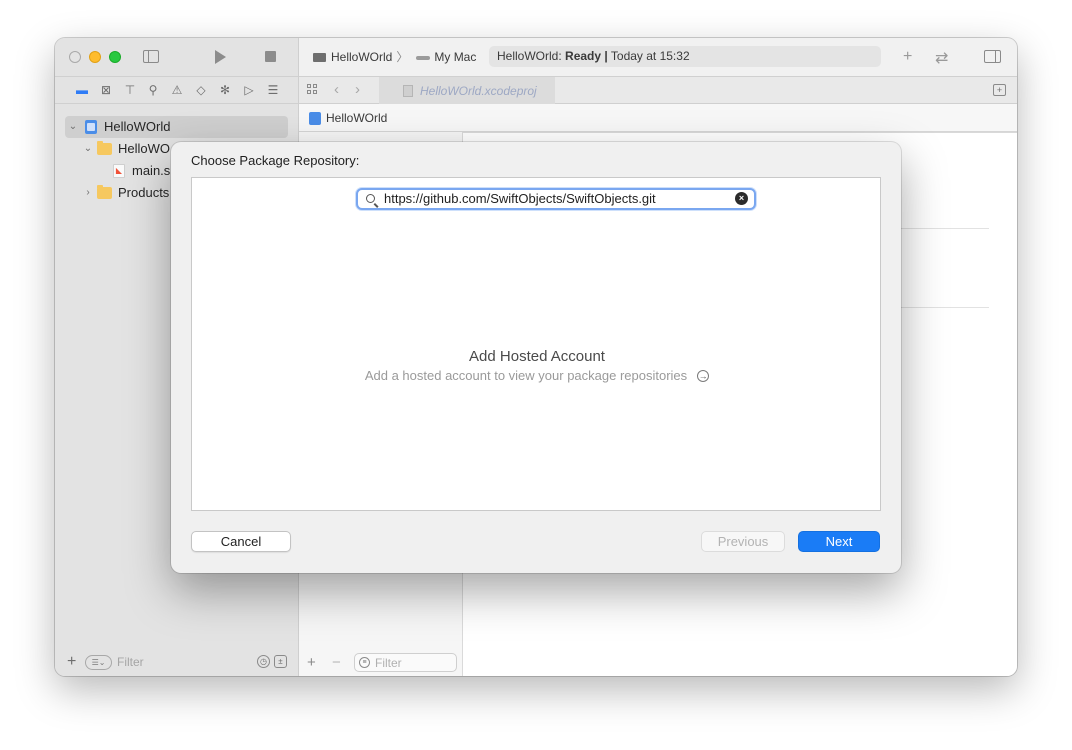 The height and width of the screenshot is (750, 1072). I want to click on repository-search-input, so click(556, 199).